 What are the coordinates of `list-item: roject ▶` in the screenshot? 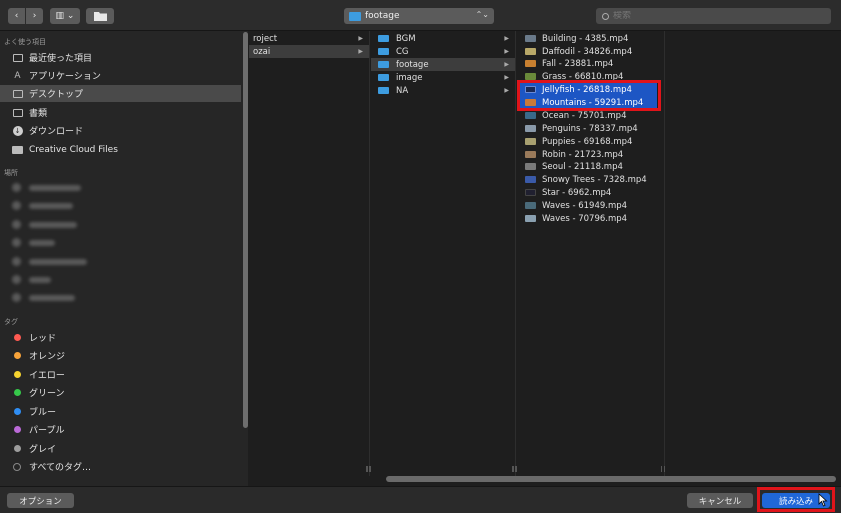 It's located at (309, 38).